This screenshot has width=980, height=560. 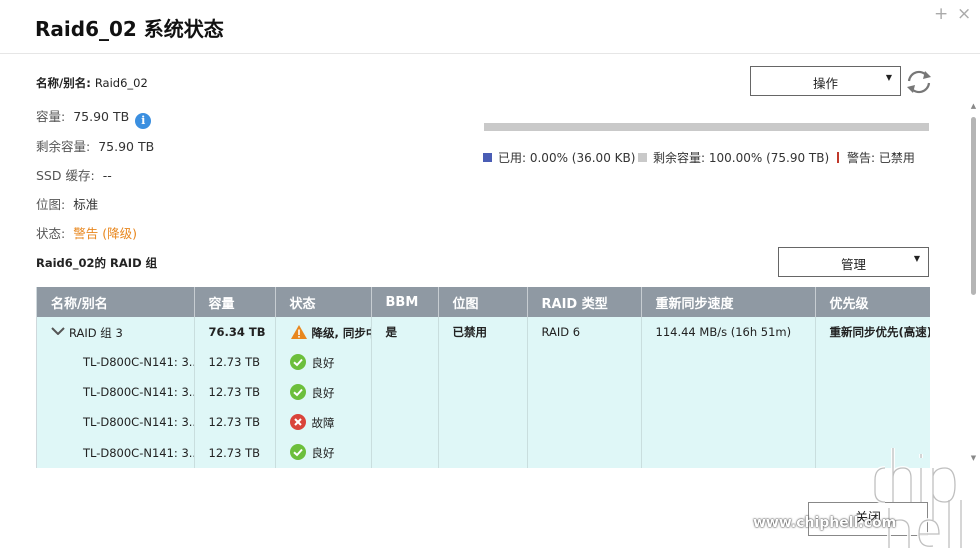 I want to click on capacity-value: 75.90 TB, so click(x=101, y=116).